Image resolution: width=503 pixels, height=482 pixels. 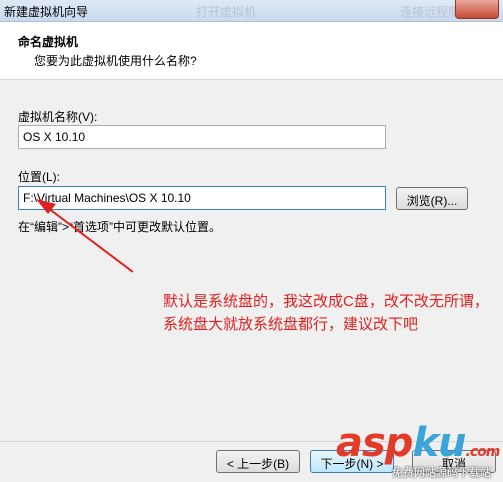 I want to click on title-bar: 新建虚拟机向导 打开虚拟机 连接远程服务器, so click(x=251, y=11).